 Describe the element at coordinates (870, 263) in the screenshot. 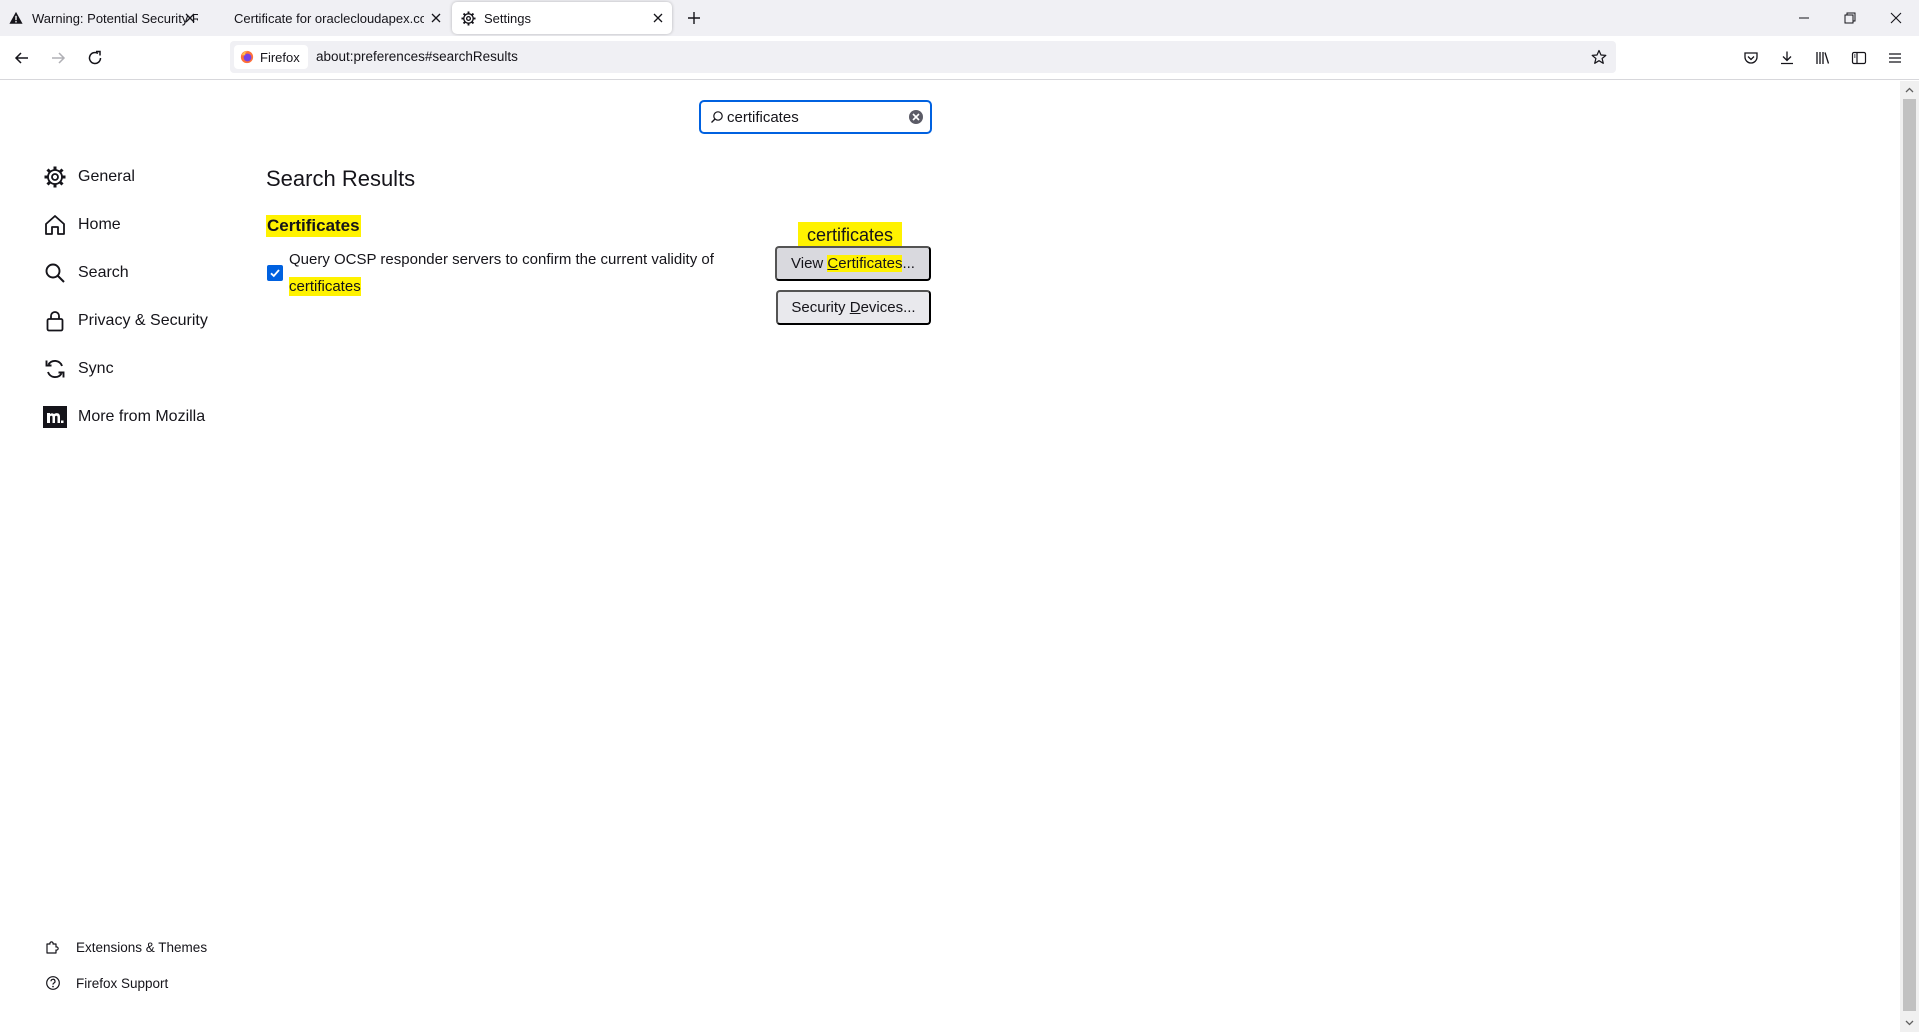

I see `highlight-rest: ertificates` at that location.